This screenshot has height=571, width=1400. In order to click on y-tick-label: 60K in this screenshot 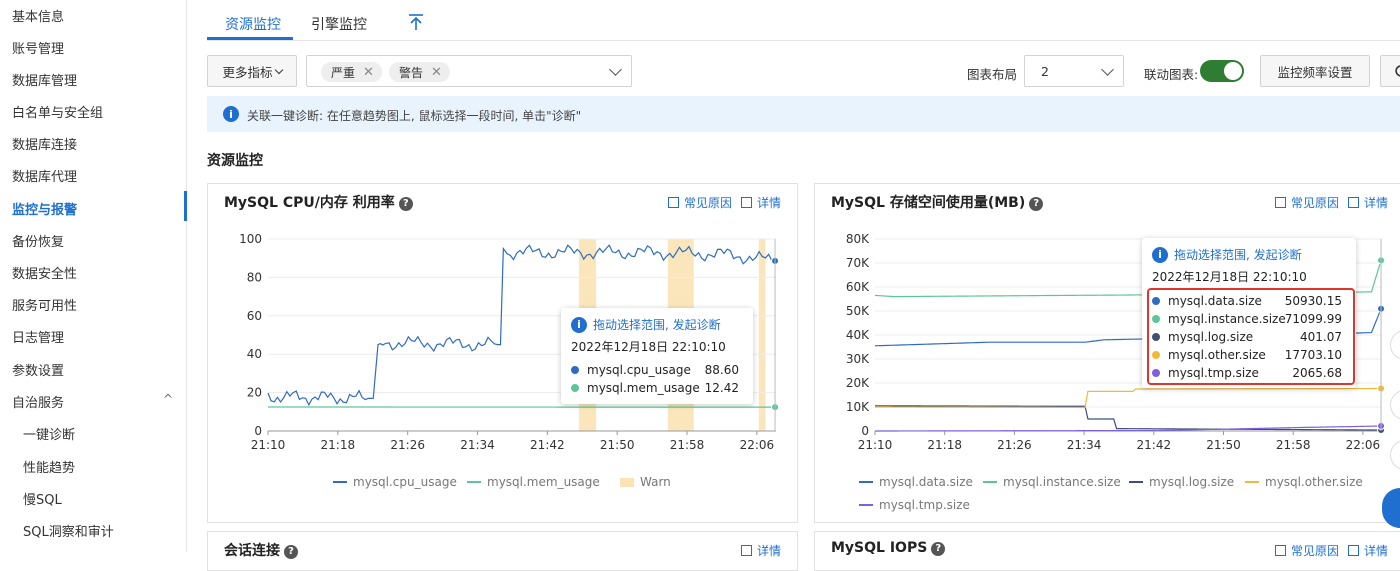, I will do `click(858, 287)`.